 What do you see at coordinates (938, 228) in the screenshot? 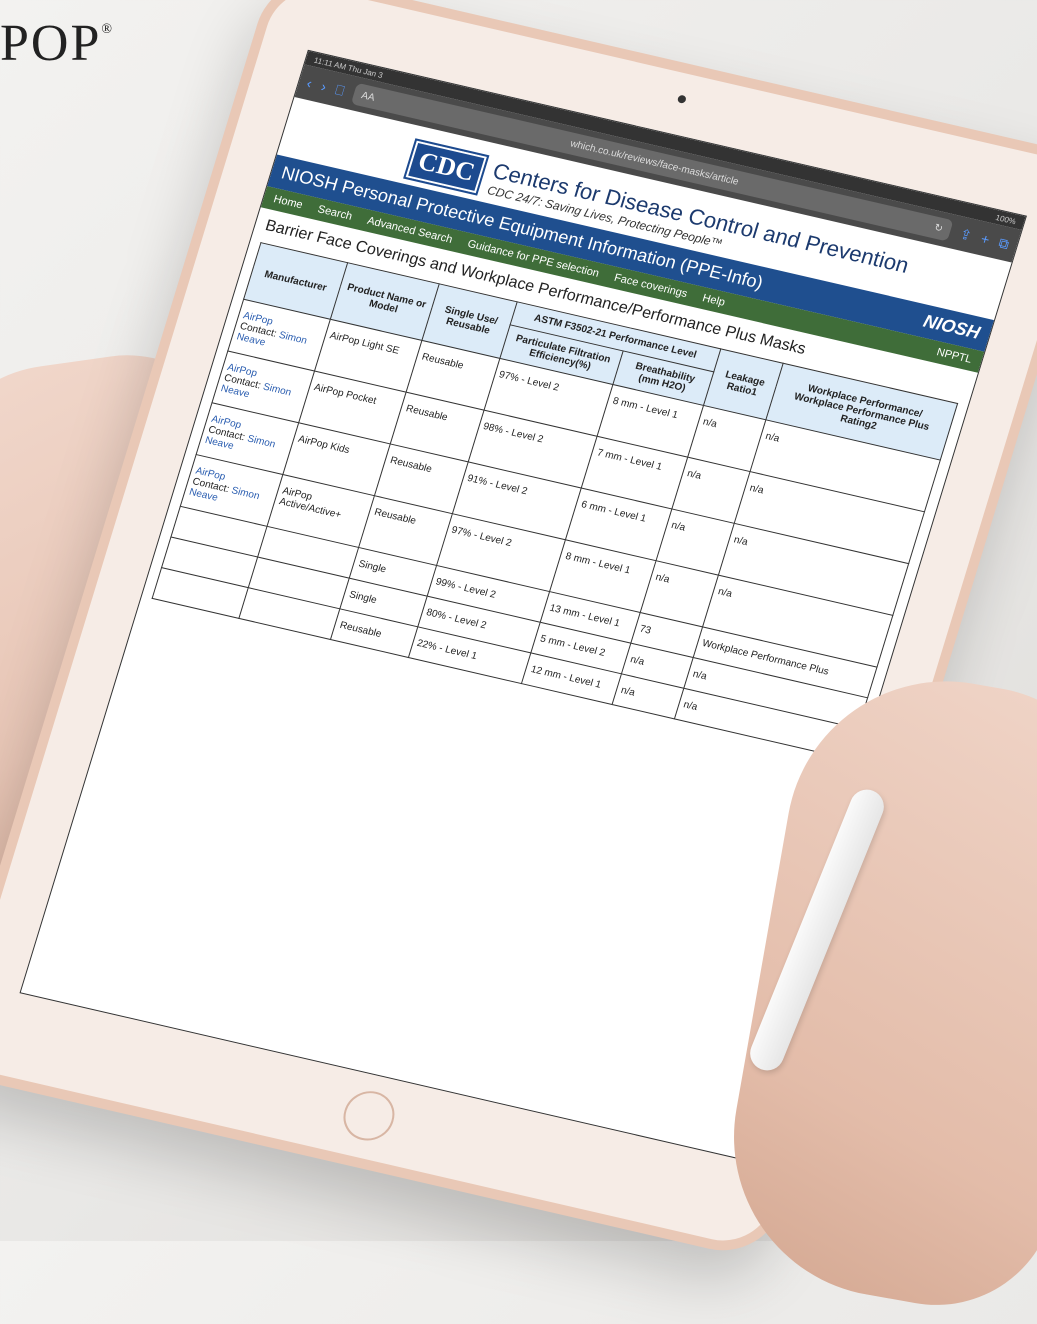
I see `reload-icon: ↻` at bounding box center [938, 228].